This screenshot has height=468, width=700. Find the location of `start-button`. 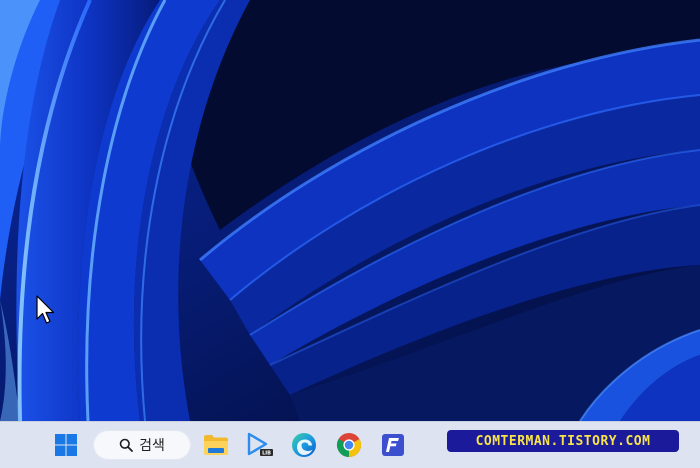

start-button is located at coordinates (66, 445).